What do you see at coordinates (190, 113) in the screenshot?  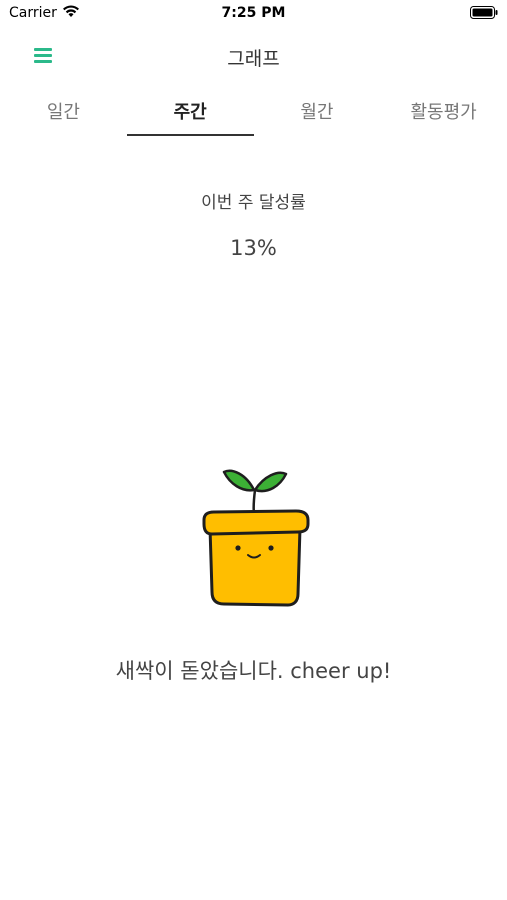 I see `tab-weekly: 주간` at bounding box center [190, 113].